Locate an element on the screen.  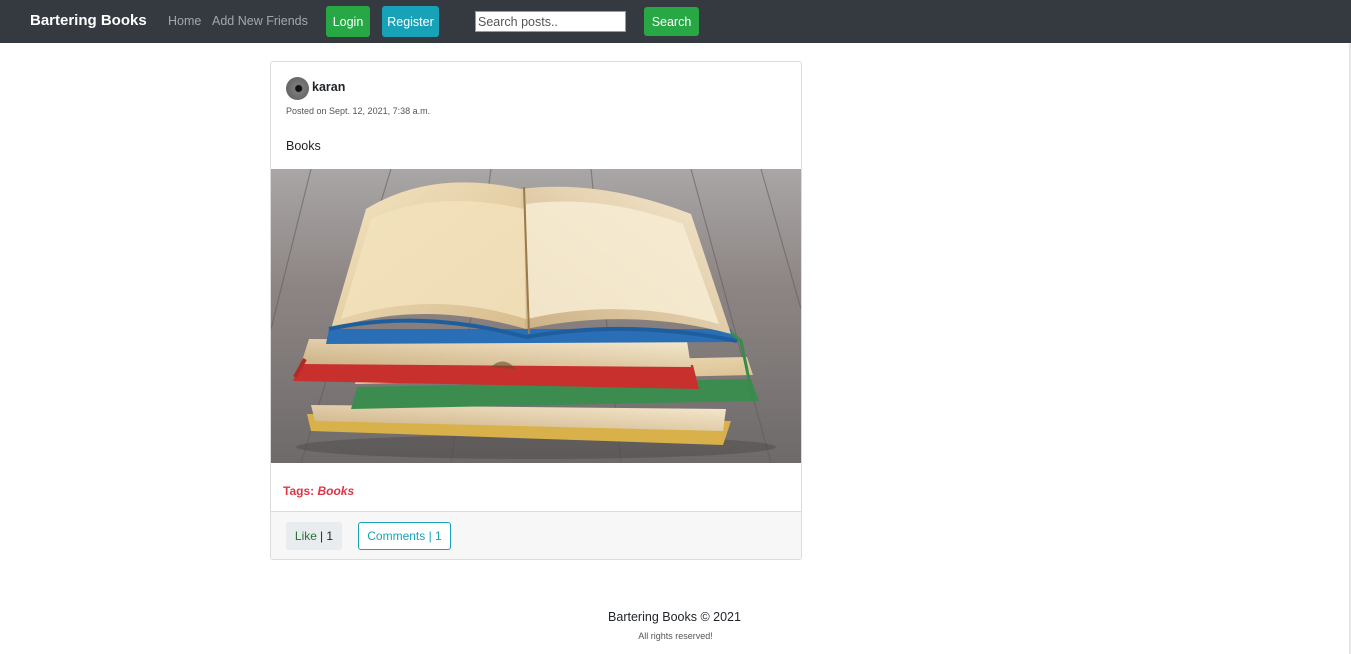
tags-label: Tags: is located at coordinates (299, 491).